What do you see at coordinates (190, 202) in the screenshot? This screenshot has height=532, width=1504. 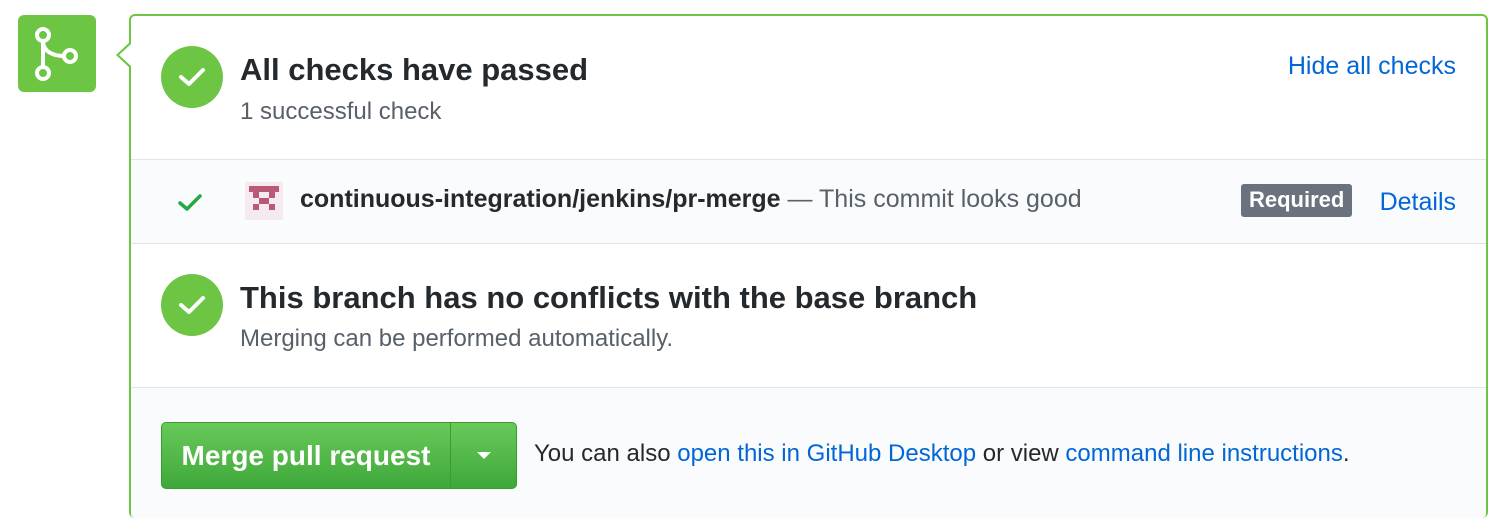 I see `check-icon` at bounding box center [190, 202].